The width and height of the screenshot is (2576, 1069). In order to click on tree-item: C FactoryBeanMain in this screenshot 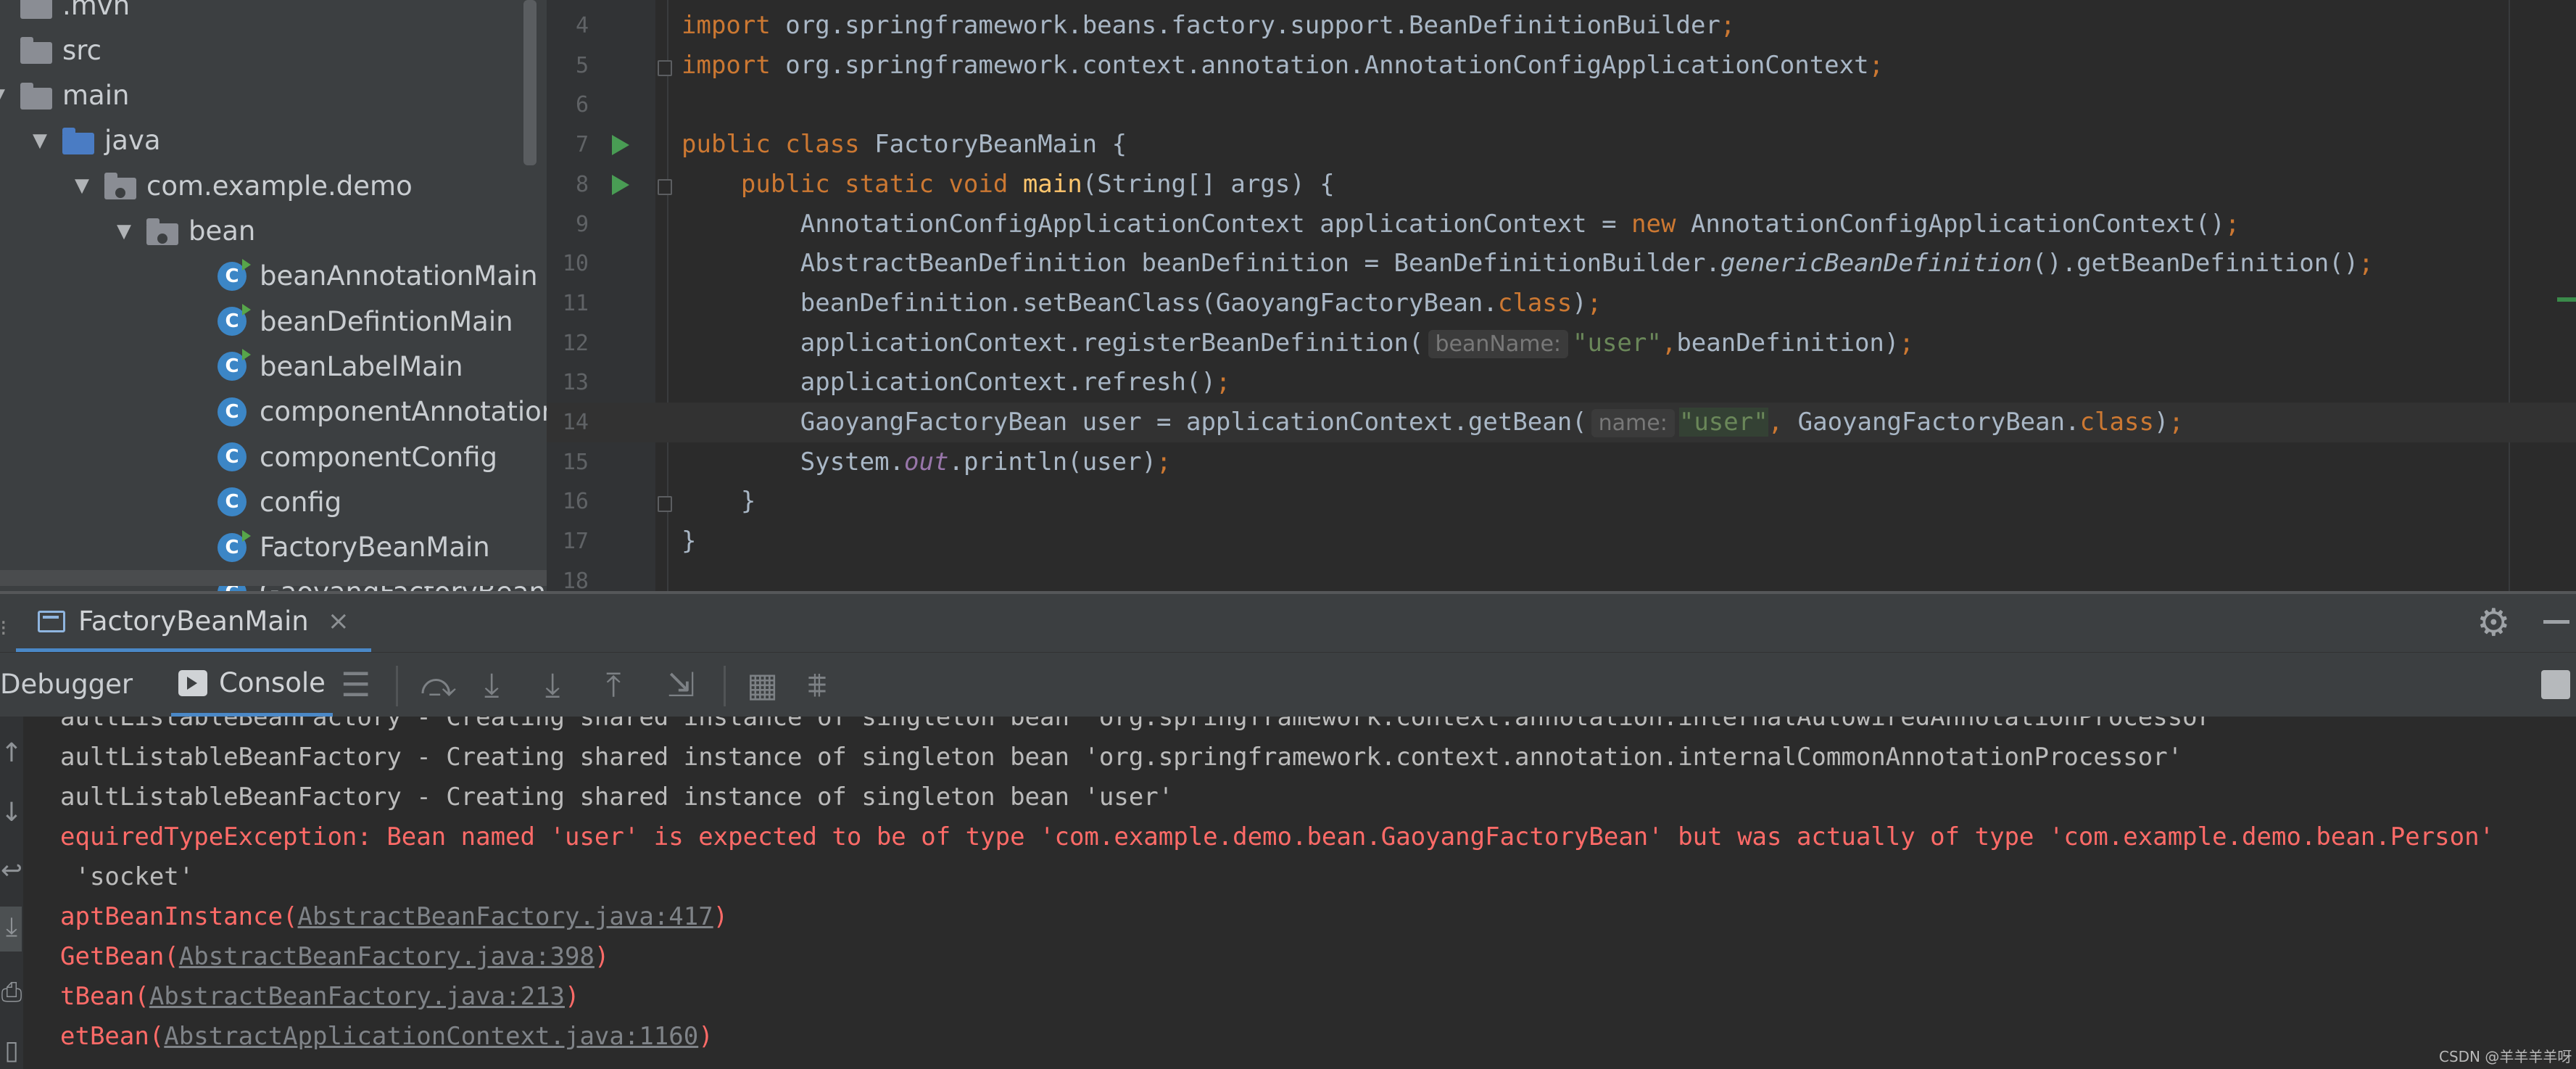, I will do `click(324, 547)`.